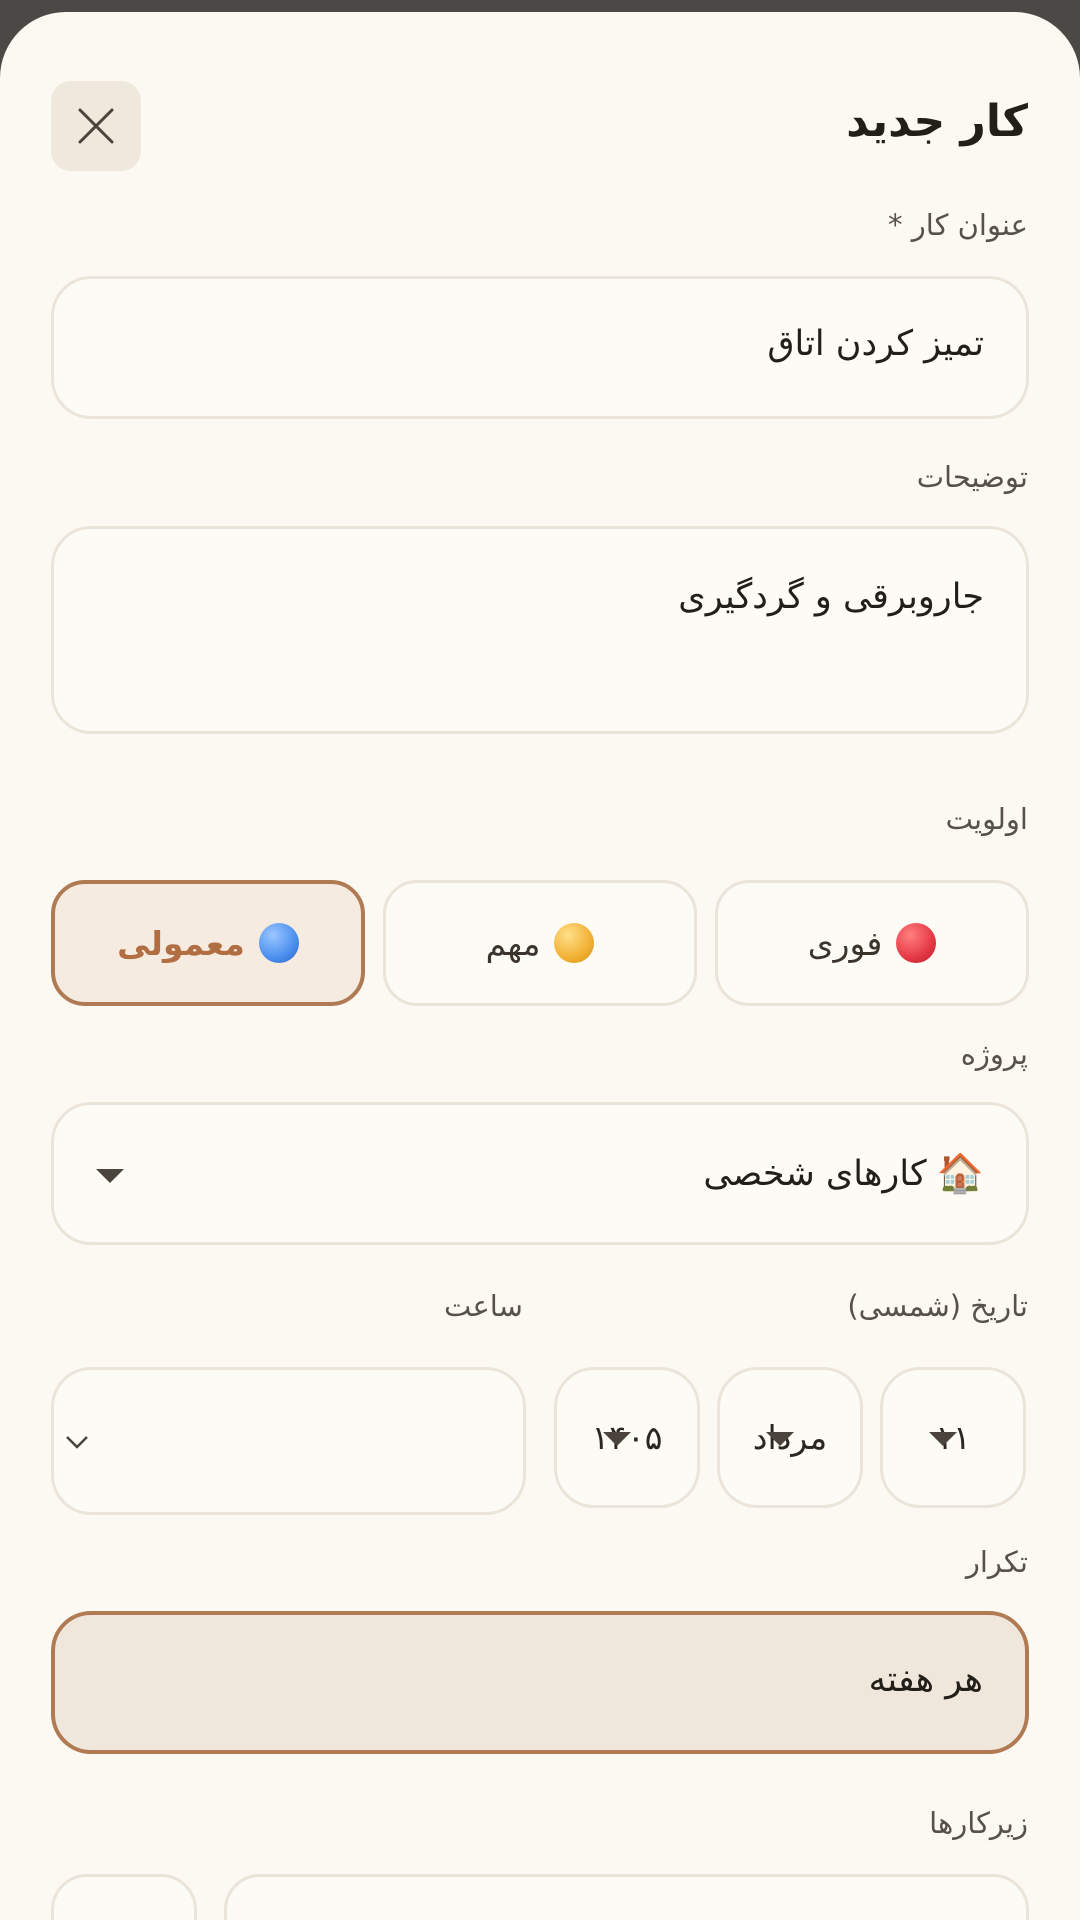 This screenshot has width=1080, height=1920. What do you see at coordinates (626, 1897) in the screenshot?
I see `subtask-input` at bounding box center [626, 1897].